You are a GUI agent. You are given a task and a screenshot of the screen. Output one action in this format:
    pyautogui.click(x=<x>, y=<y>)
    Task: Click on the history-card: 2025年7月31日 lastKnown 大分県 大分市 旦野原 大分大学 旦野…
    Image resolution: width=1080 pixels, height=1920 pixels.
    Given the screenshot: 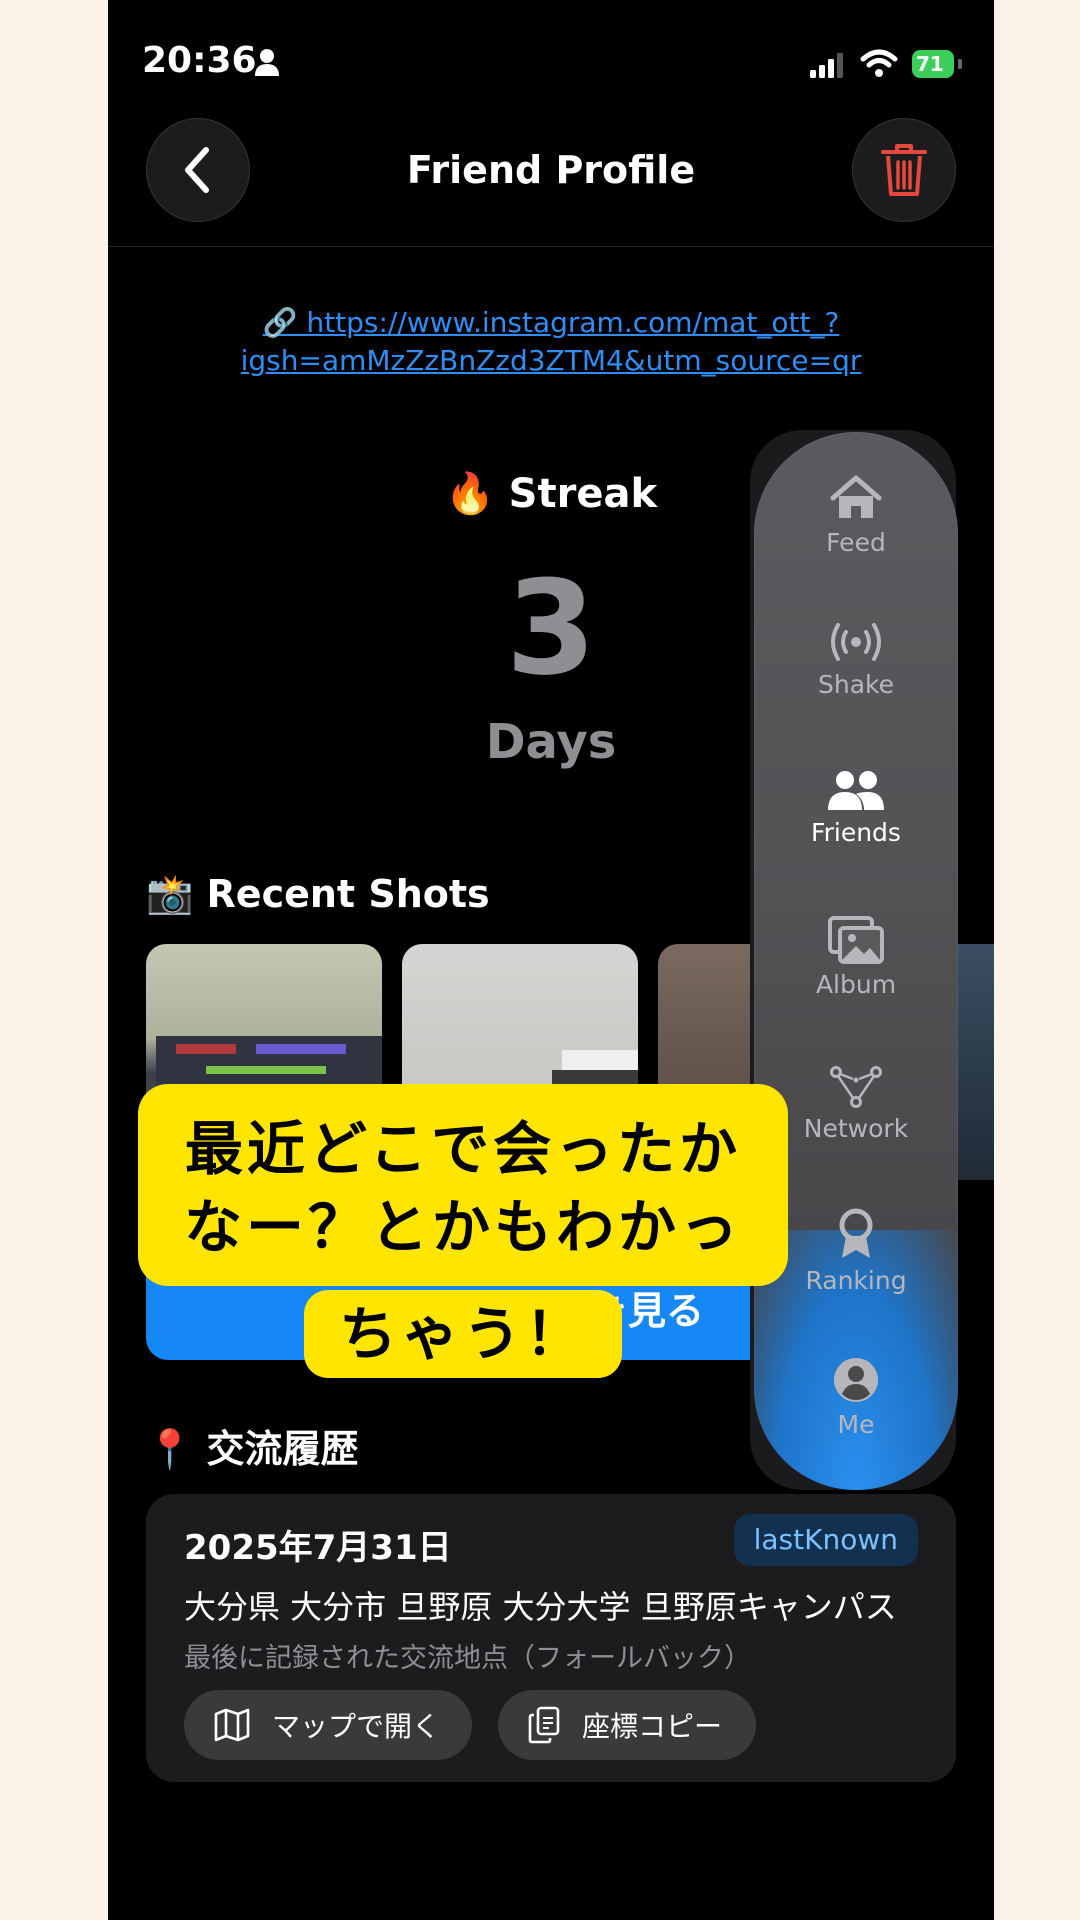 What is the action you would take?
    pyautogui.click(x=551, y=1638)
    